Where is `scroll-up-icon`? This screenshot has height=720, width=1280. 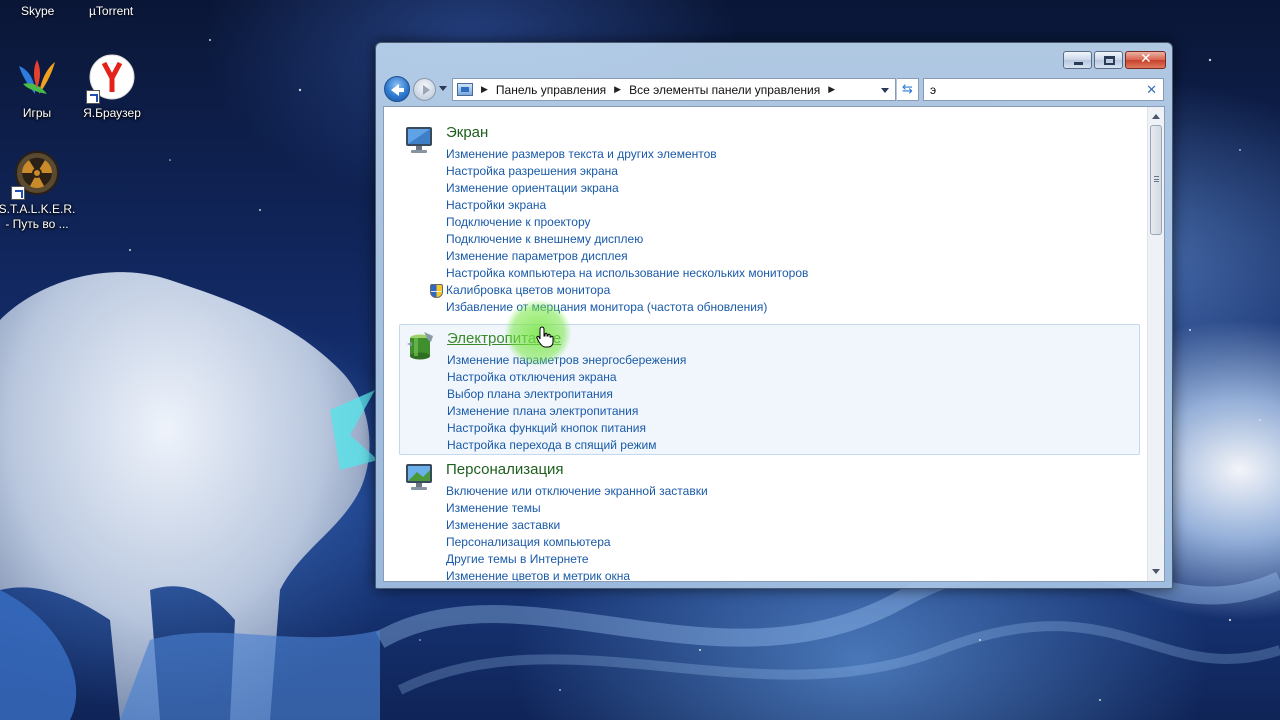
scroll-up-icon is located at coordinates (1156, 116).